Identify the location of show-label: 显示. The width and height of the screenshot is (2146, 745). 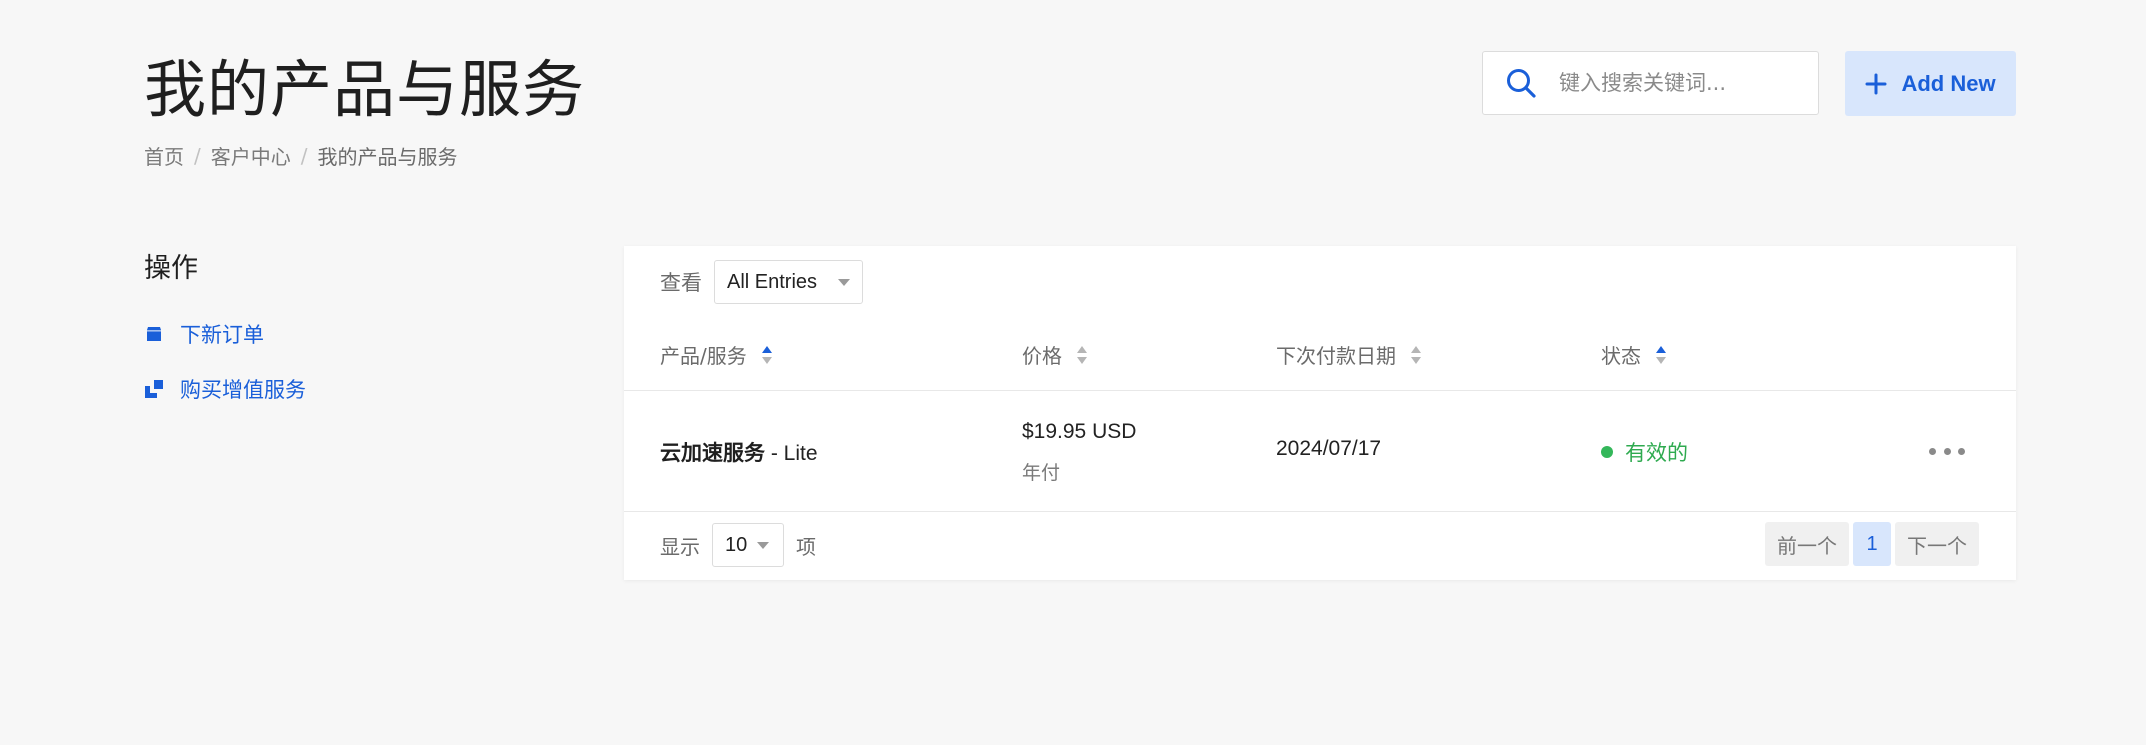
(680, 546).